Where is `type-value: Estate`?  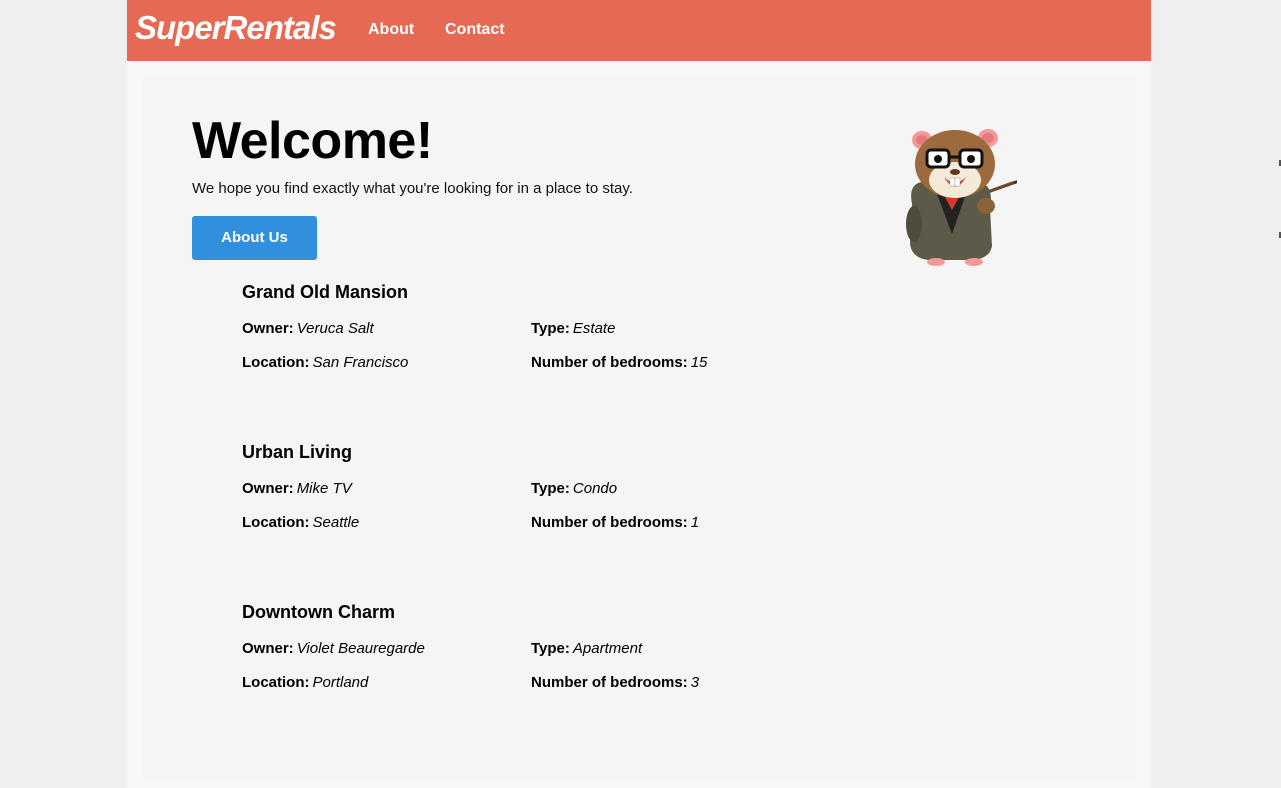
type-value: Estate is located at coordinates (594, 328).